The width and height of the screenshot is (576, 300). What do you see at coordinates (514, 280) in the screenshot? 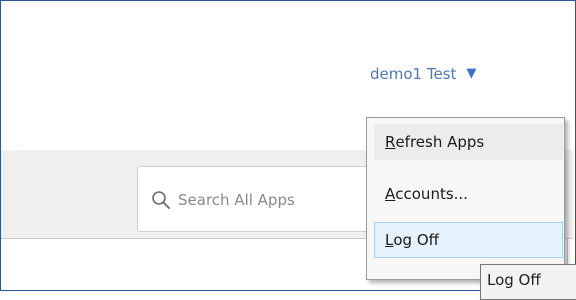
I see `tooltip-text: Log Off` at bounding box center [514, 280].